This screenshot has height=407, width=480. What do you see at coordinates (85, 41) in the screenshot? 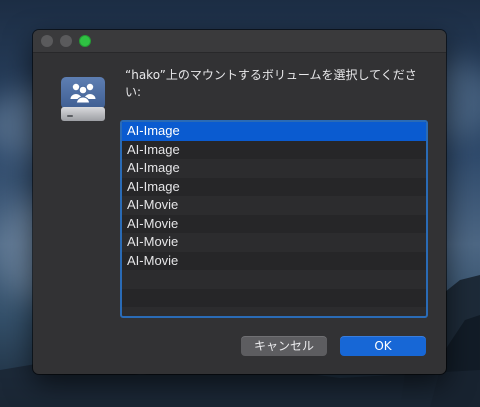
I see `zoom-button` at bounding box center [85, 41].